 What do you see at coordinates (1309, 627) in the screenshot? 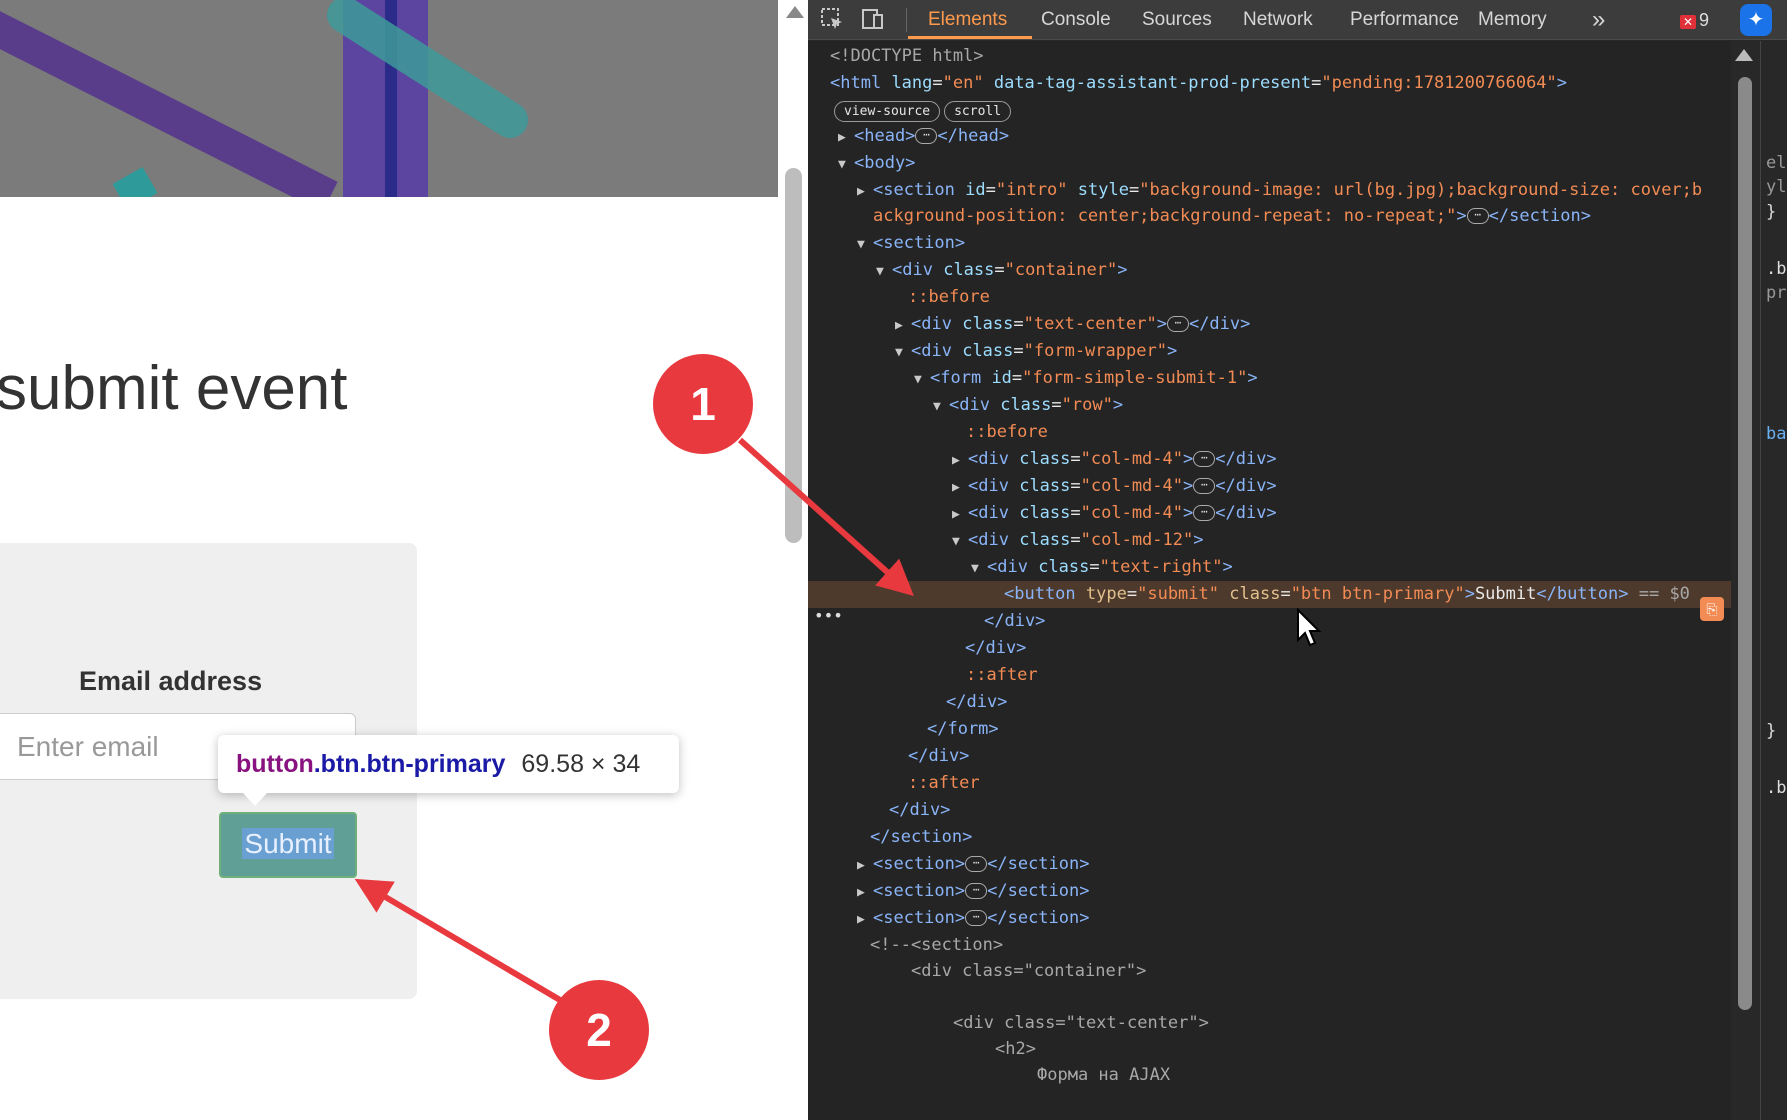
I see `mouse-cursor-icon` at bounding box center [1309, 627].